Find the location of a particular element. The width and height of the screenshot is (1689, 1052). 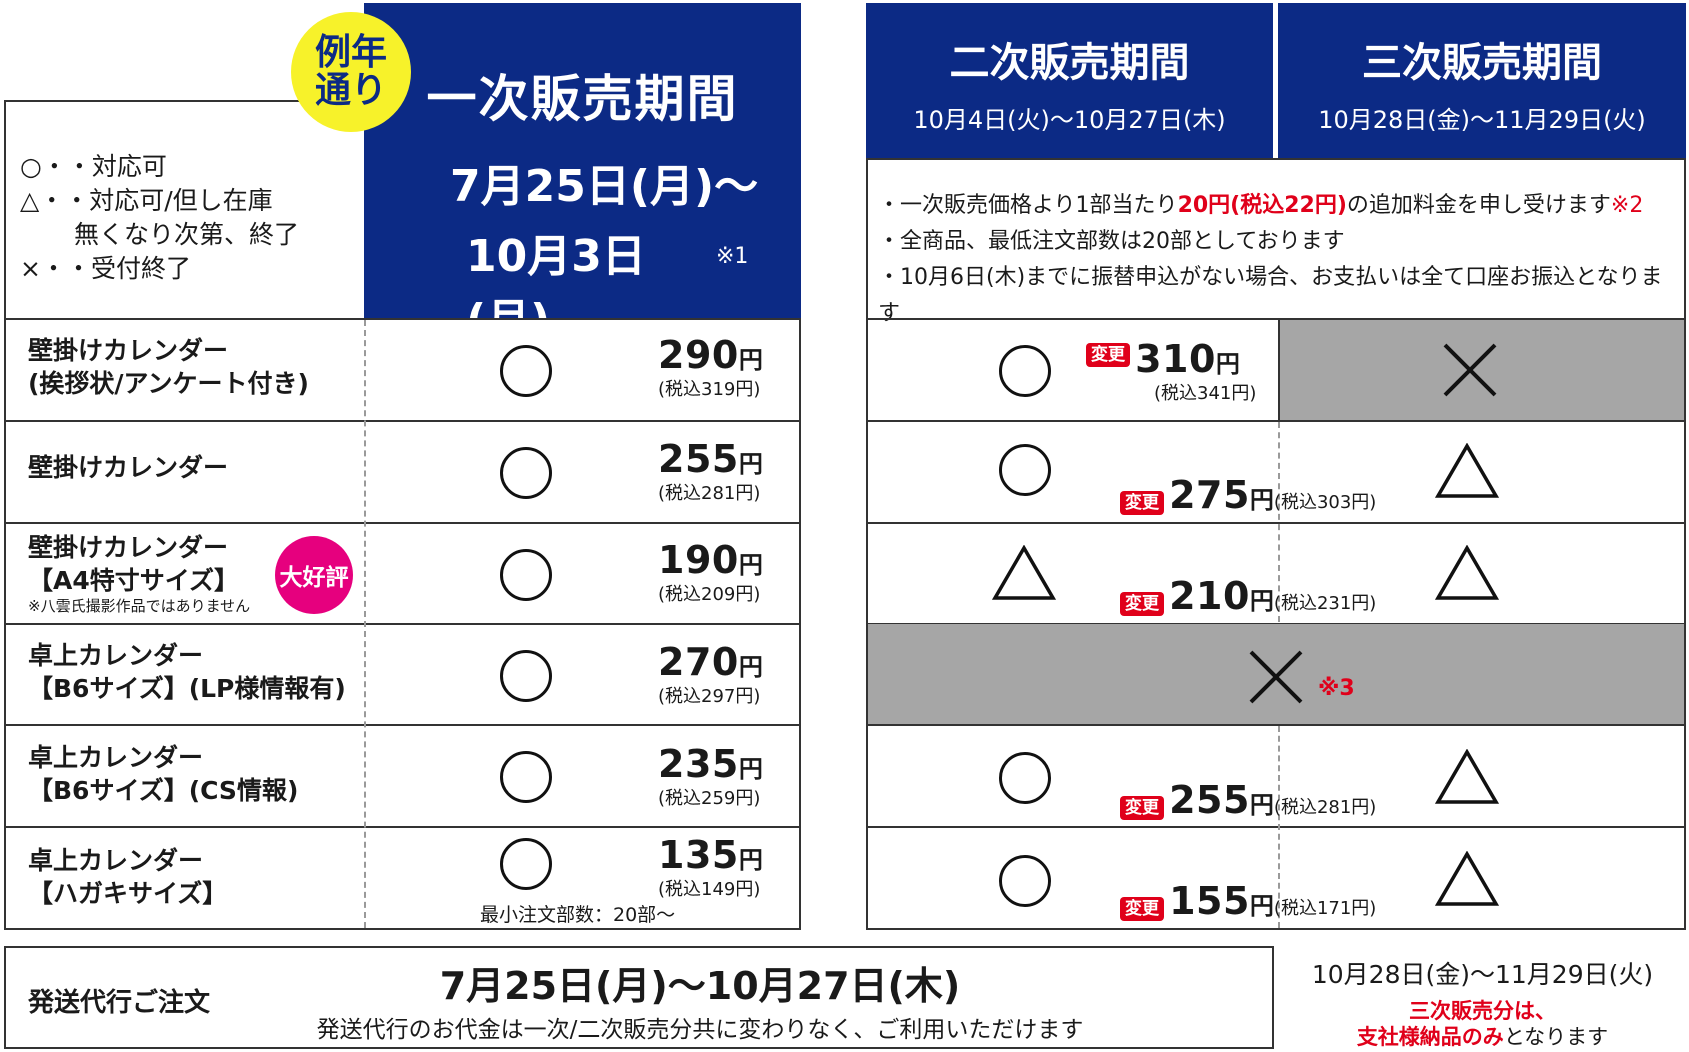

price-value: 290 is located at coordinates (698, 355).